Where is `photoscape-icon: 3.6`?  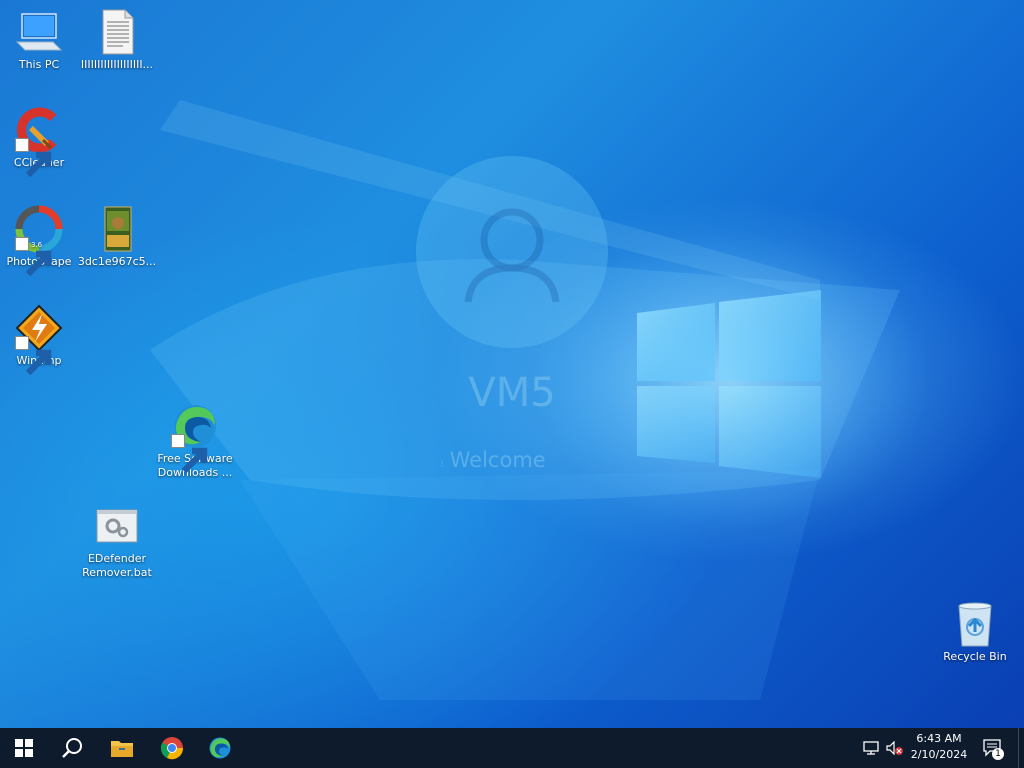
photoscape-icon: 3.6 is located at coordinates (39, 241).